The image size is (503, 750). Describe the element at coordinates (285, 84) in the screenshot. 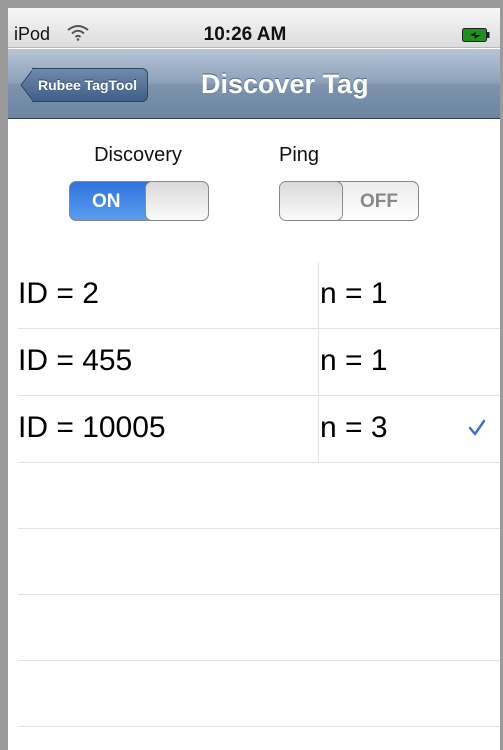

I see `page-title: Discover Tag` at that location.